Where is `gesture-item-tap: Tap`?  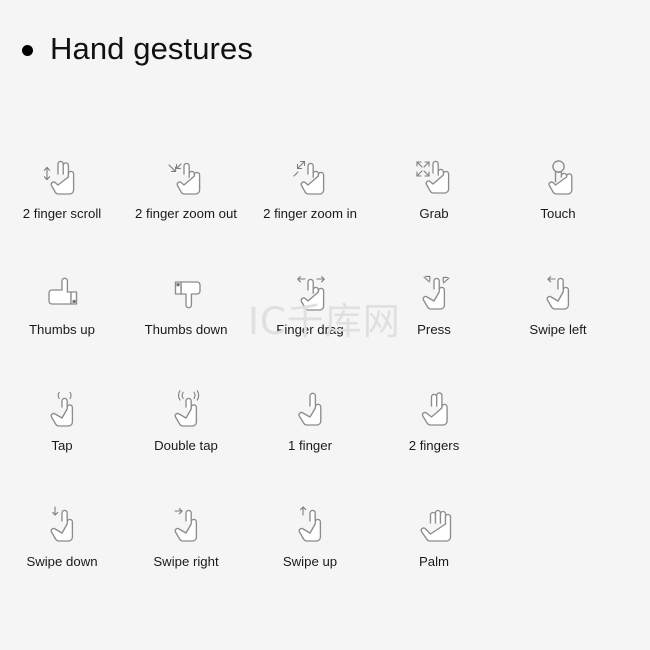
gesture-item-tap: Tap is located at coordinates (62, 440).